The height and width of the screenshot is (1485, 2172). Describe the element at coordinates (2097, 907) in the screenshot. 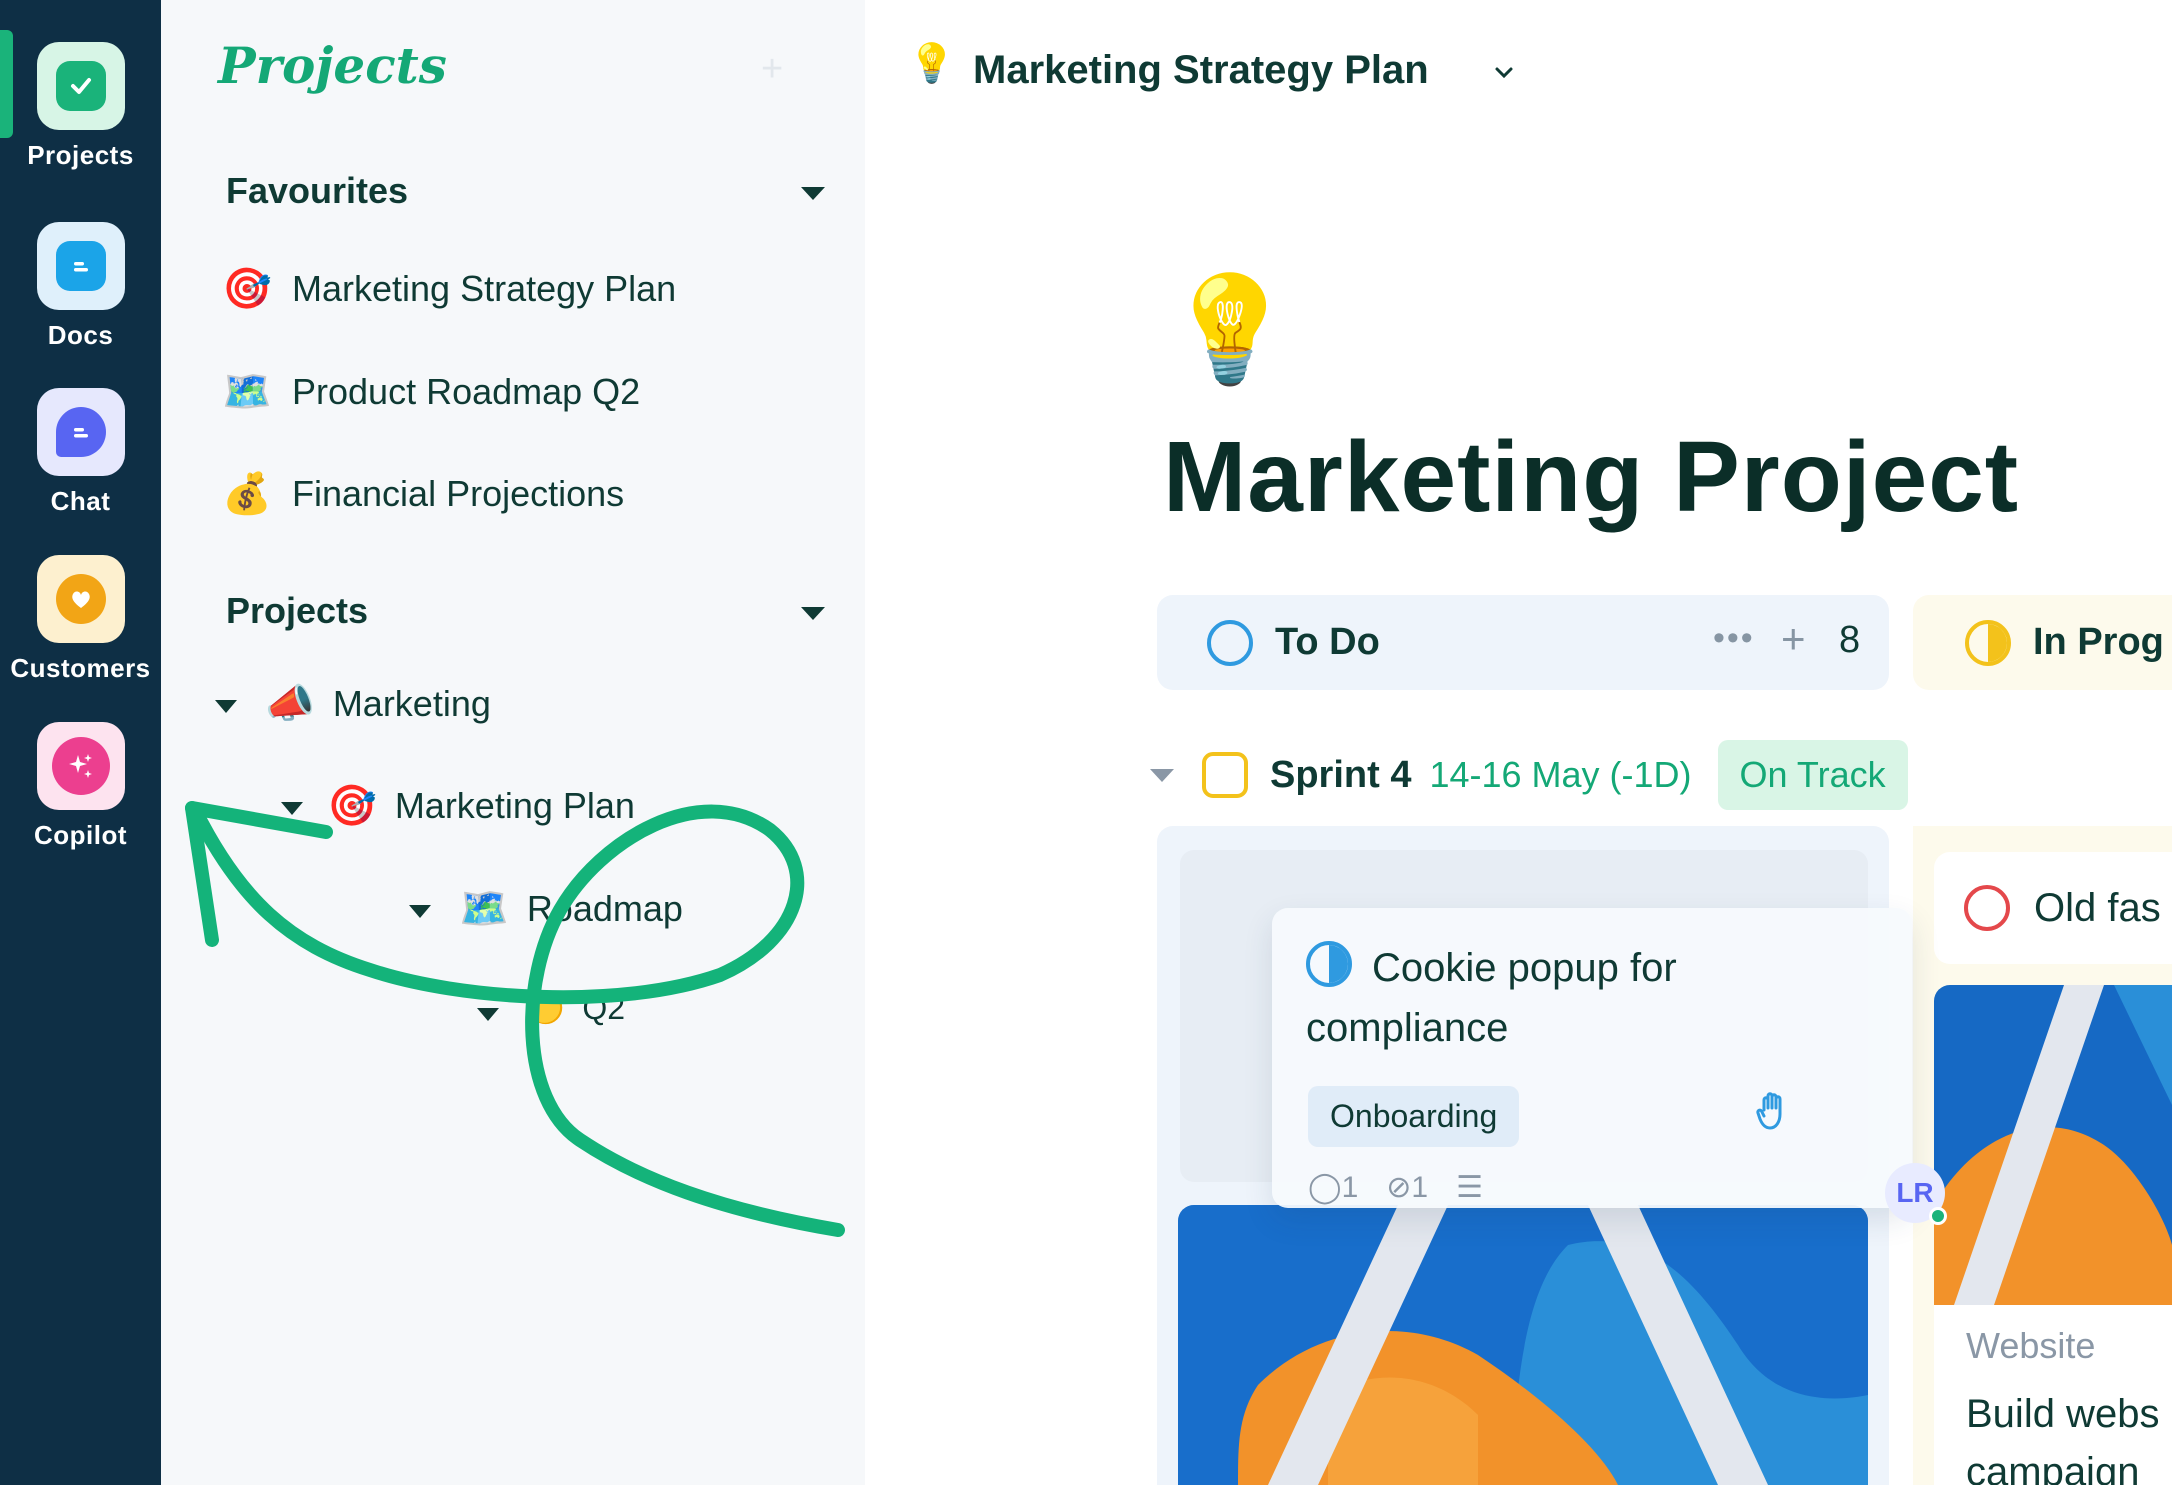

I see `task-title: Old fas` at that location.